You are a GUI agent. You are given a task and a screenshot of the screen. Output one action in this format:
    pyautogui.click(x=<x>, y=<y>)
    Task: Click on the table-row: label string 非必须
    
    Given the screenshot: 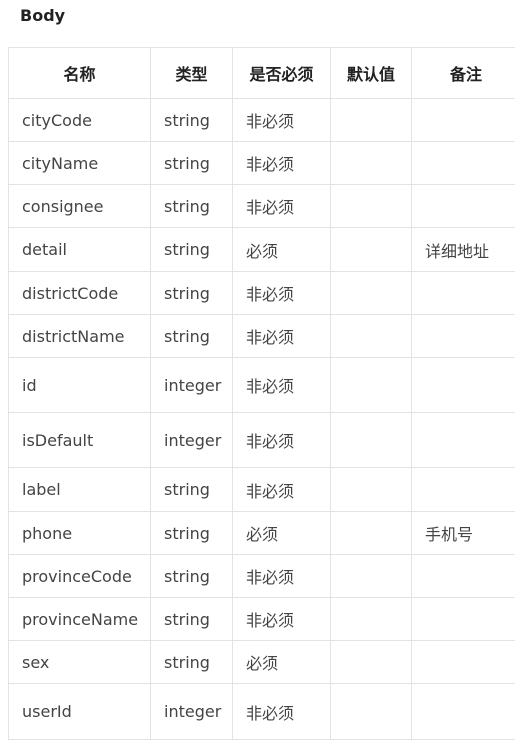 What is the action you would take?
    pyautogui.click(x=261, y=489)
    